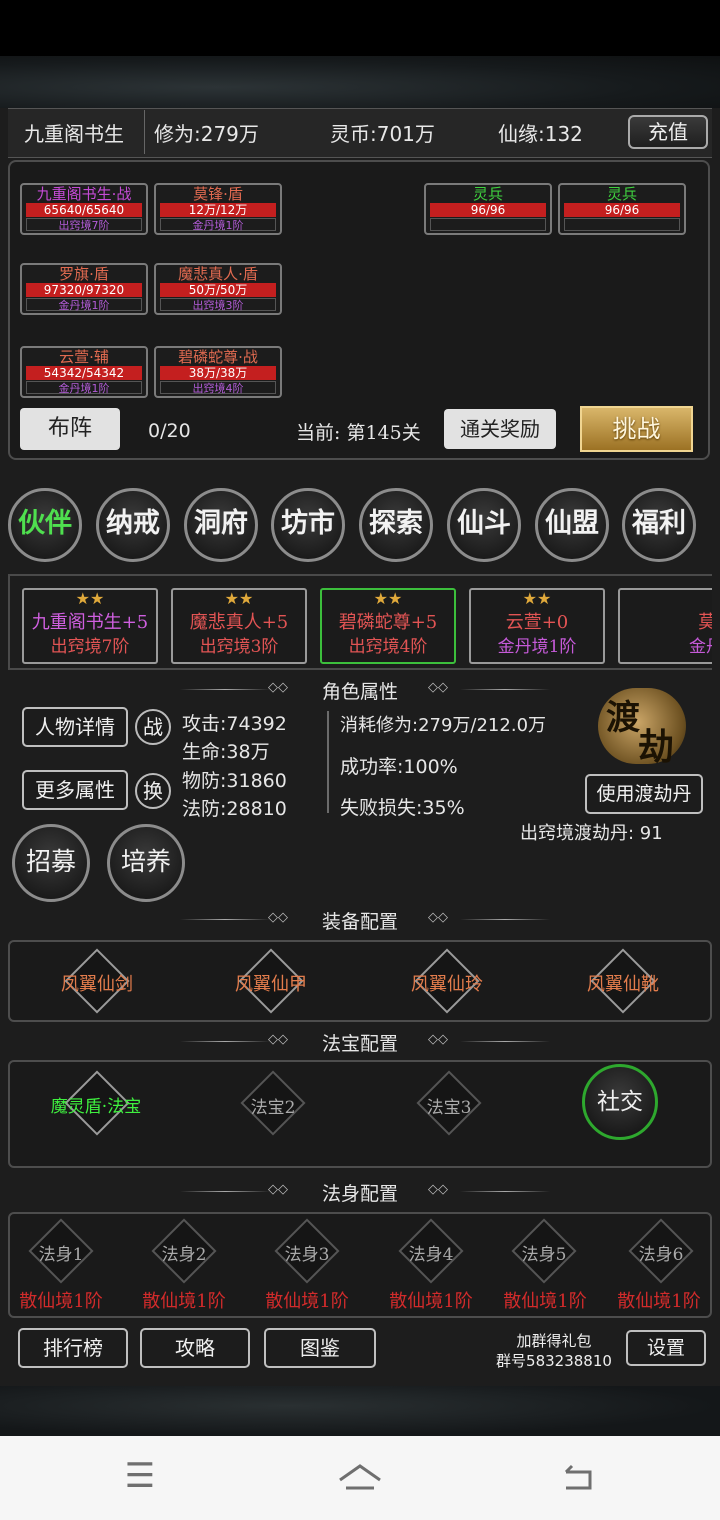  Describe the element at coordinates (554, 1341) in the screenshot. I see `group-gift-text: 加群得礼包` at that location.